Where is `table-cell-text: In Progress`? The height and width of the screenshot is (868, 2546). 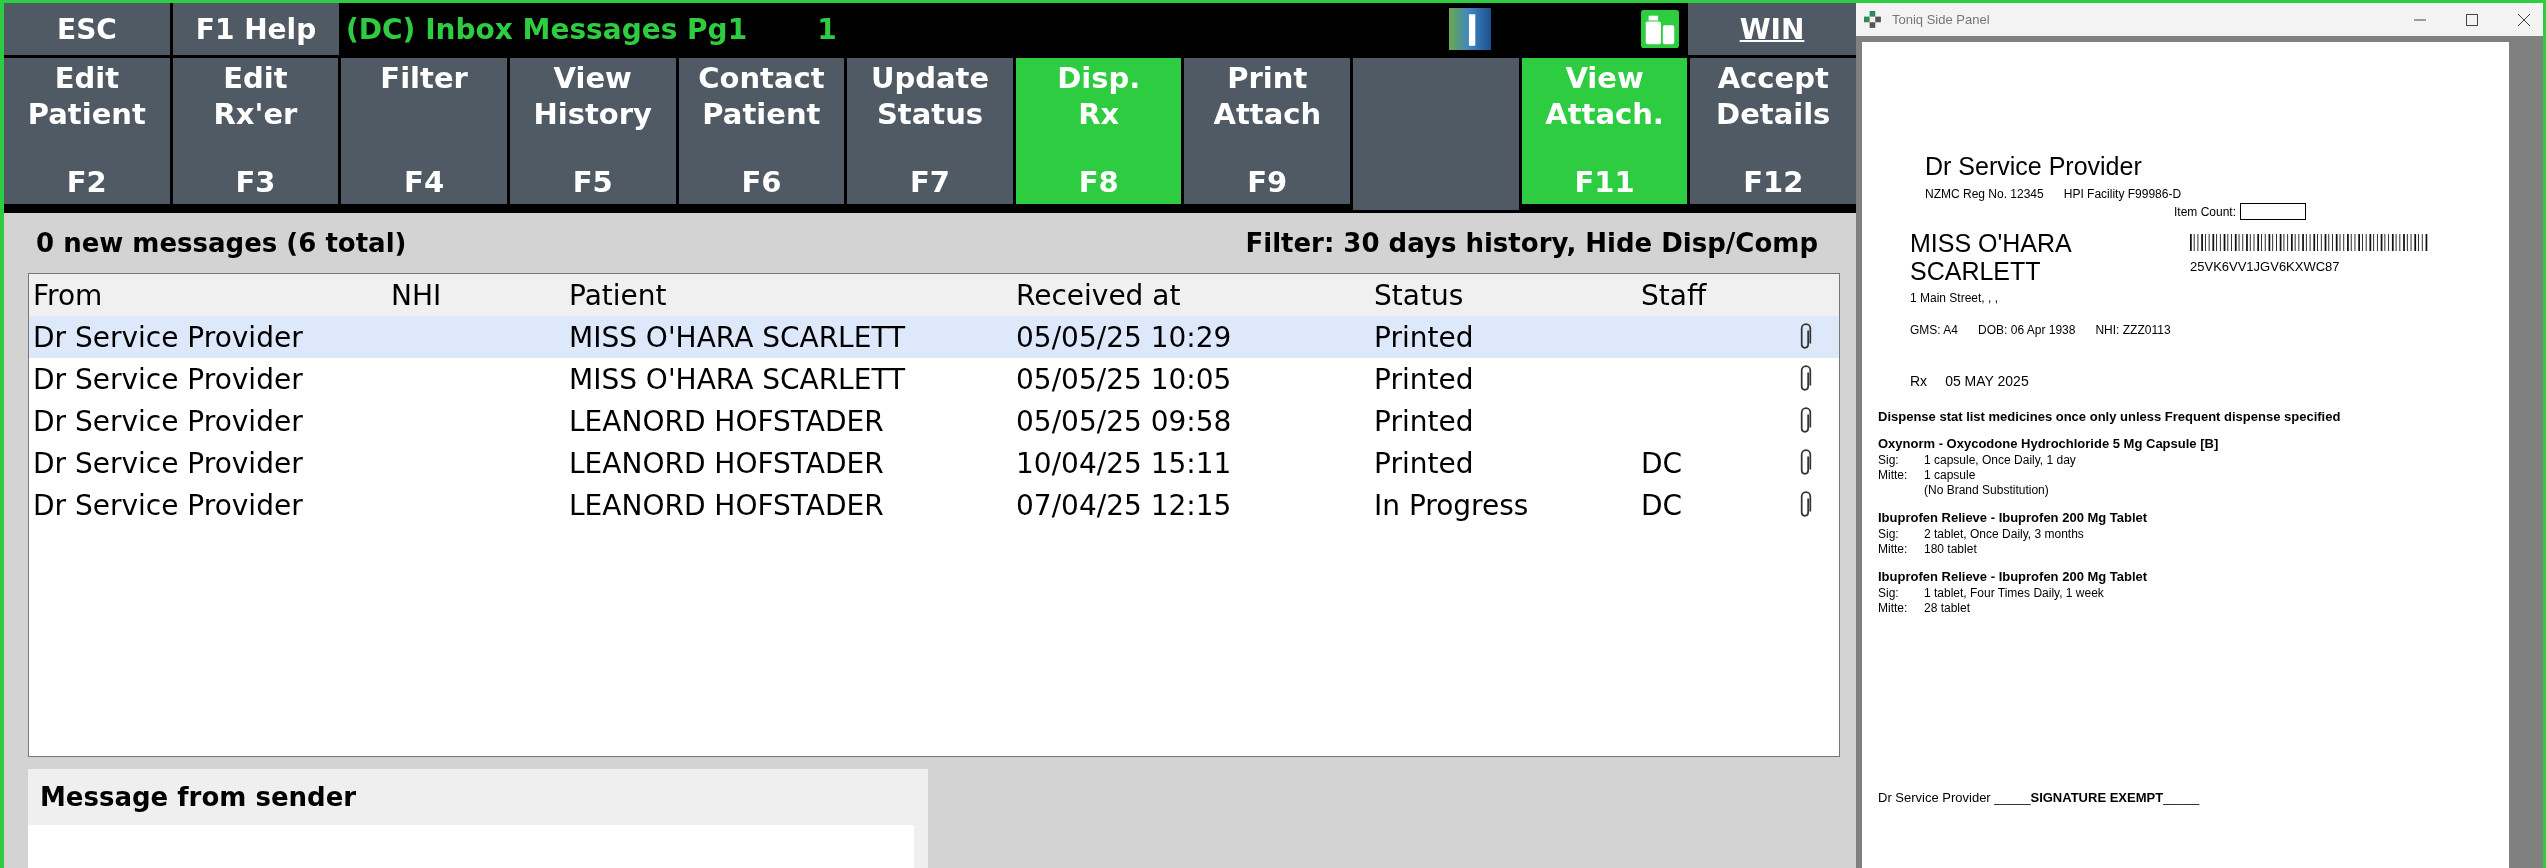 table-cell-text: In Progress is located at coordinates (1452, 505).